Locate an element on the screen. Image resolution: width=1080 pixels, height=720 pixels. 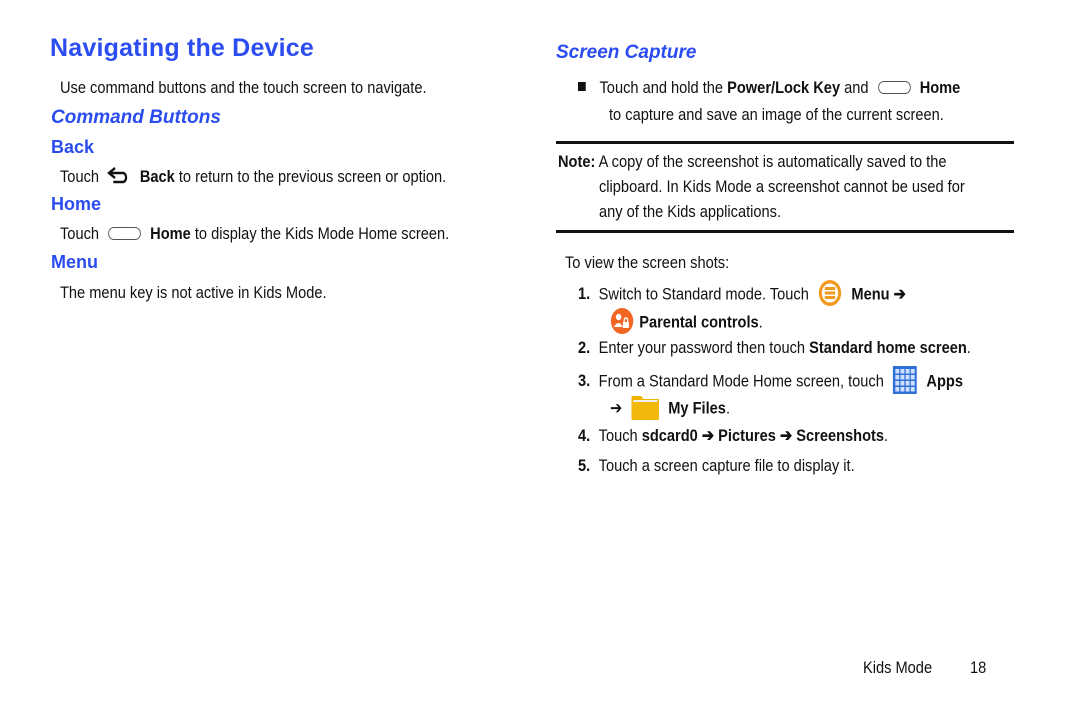
parental-controls-icon is located at coordinates (622, 321).